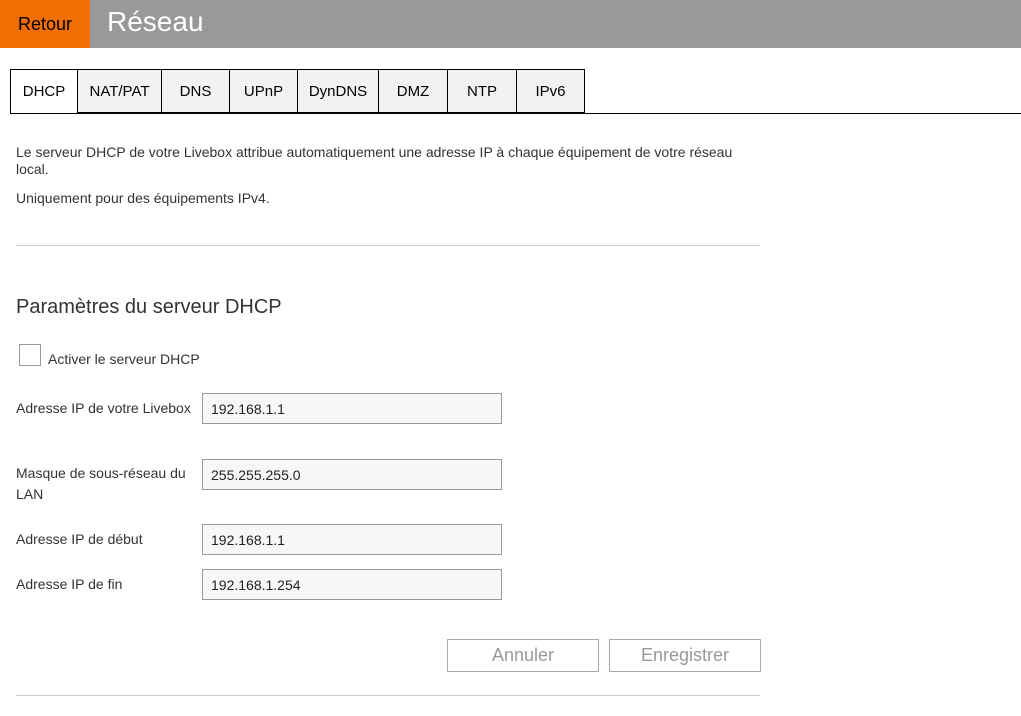  I want to click on livebox-ip-input, so click(352, 408).